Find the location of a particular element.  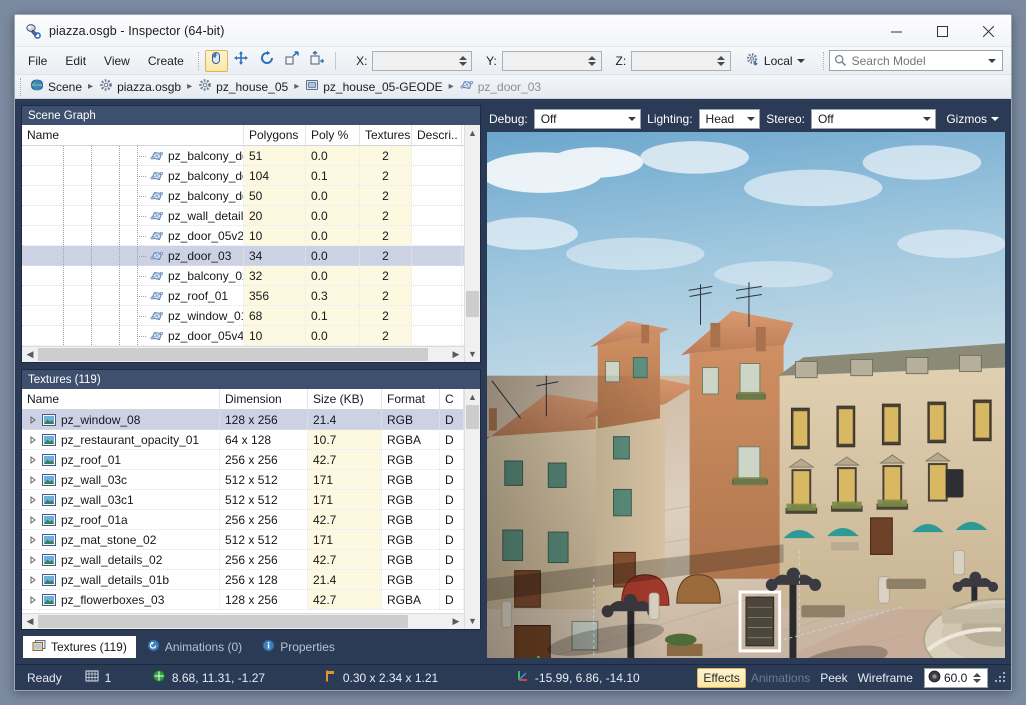

texture-row: pz_wall_details_02 256 x 256 42.7 RGB D is located at coordinates (243, 560).